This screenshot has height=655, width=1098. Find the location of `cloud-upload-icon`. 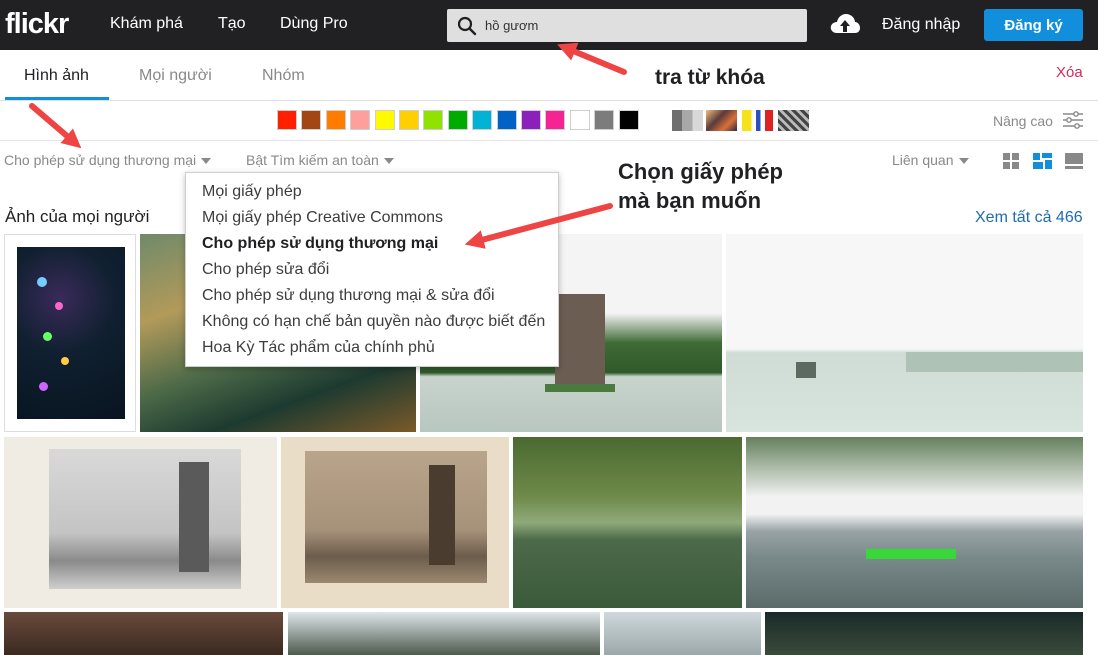

cloud-upload-icon is located at coordinates (845, 24).